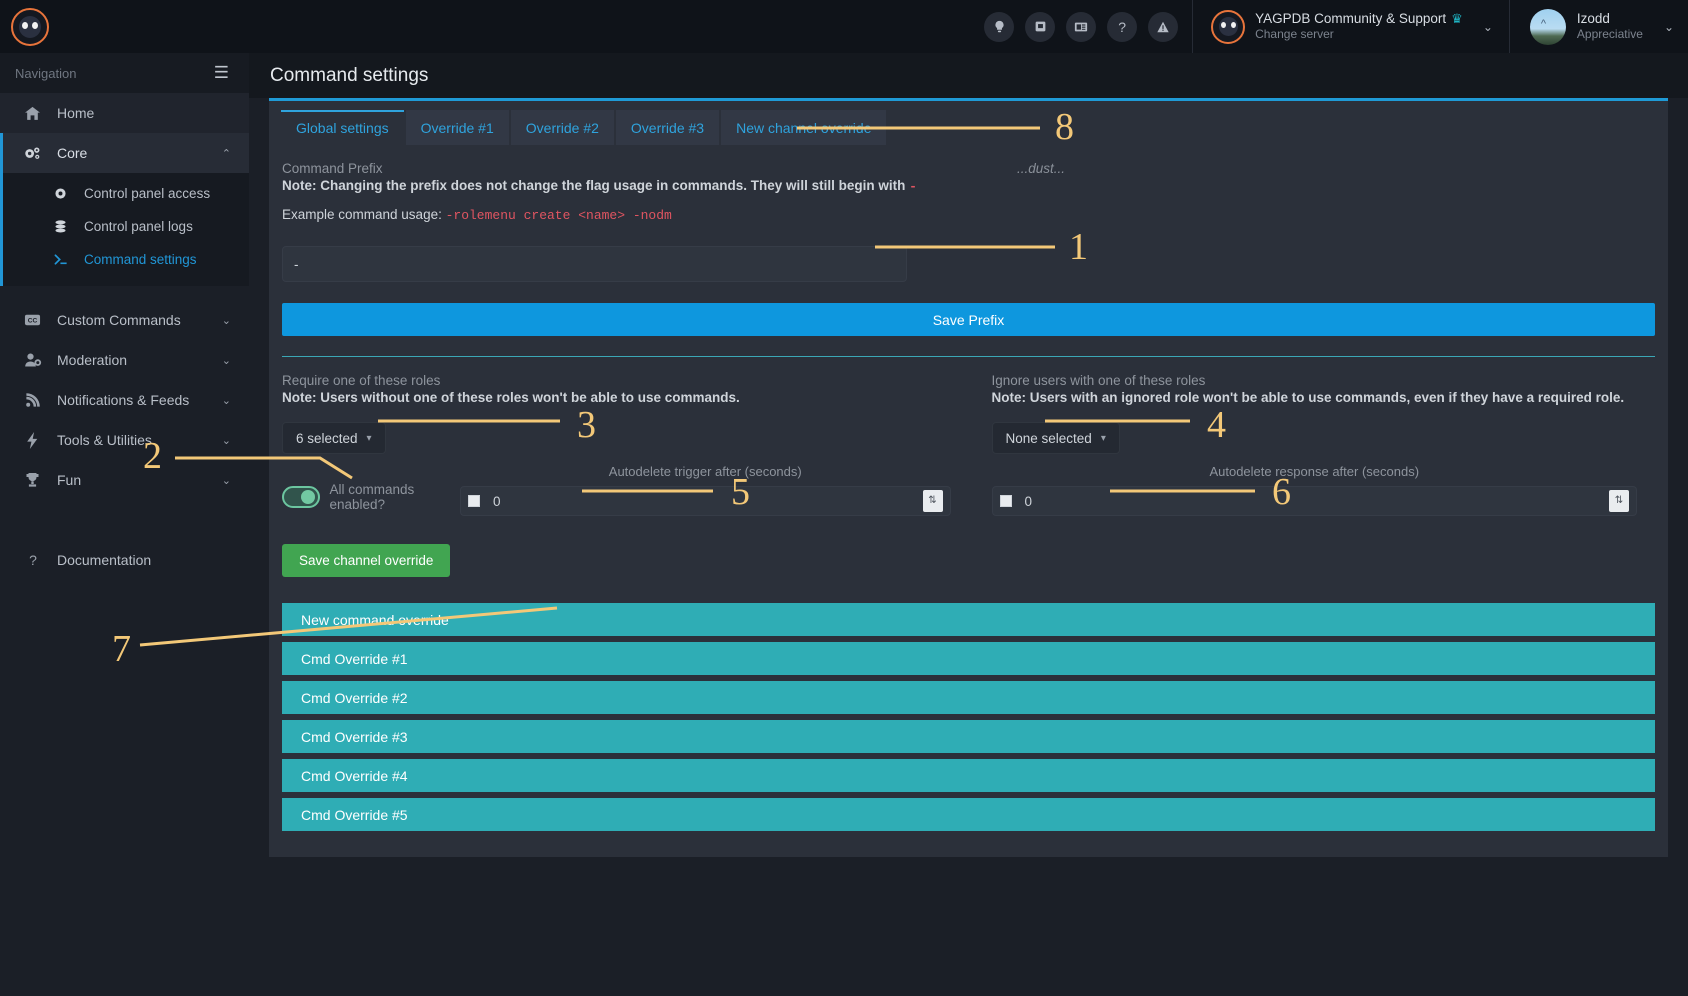  I want to click on require-roles-dropdown: 6 selected ▾, so click(334, 438).